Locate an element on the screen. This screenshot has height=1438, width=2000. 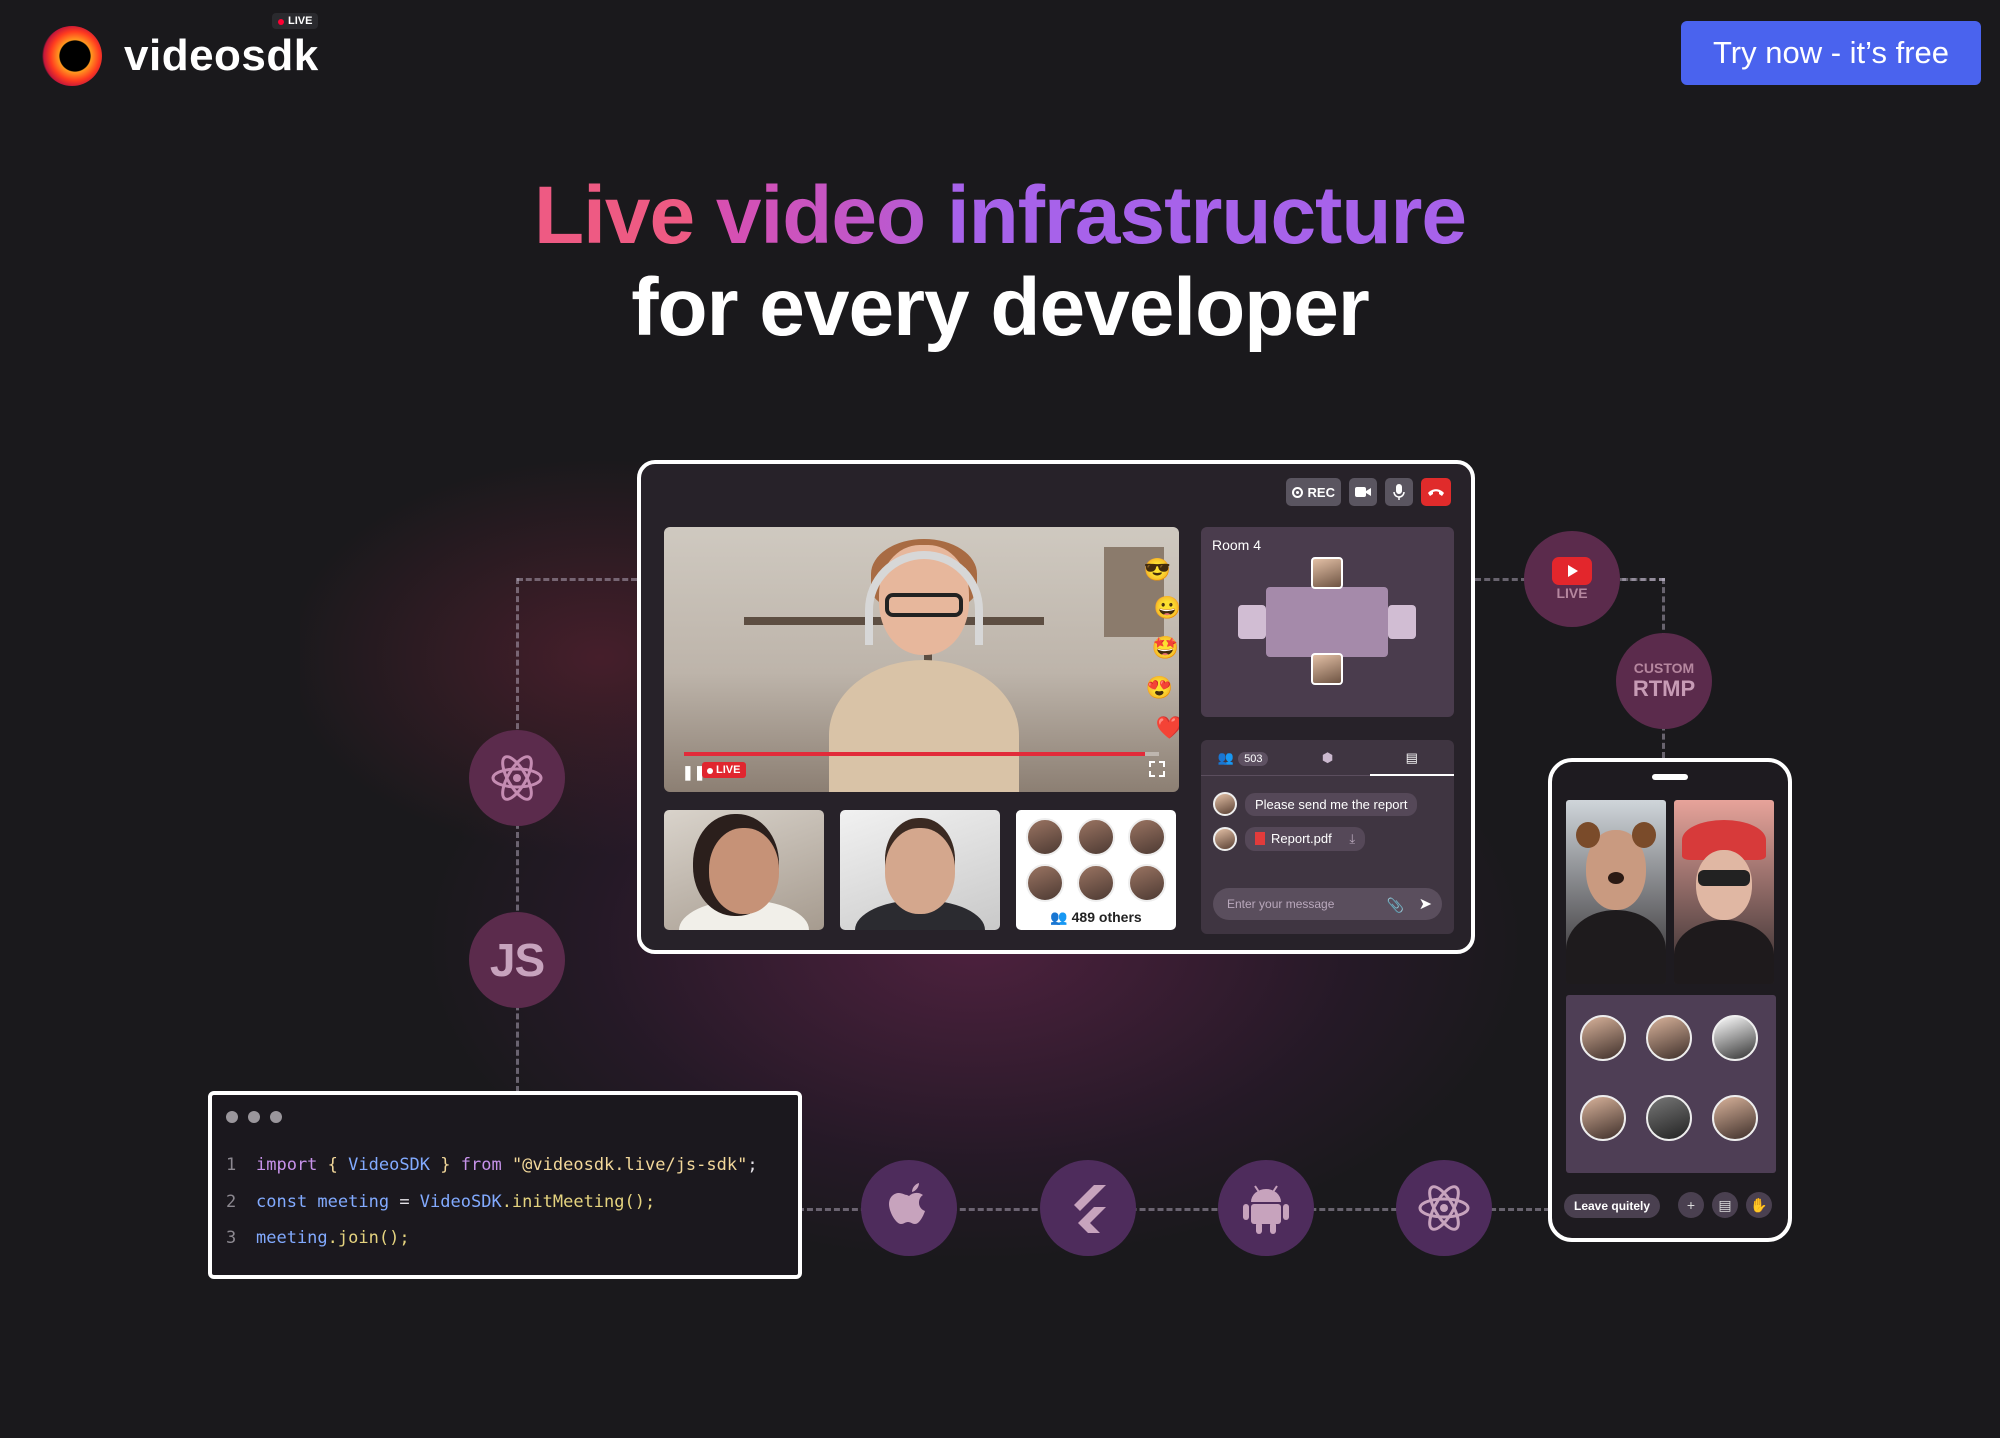
grin-emoji-icon: 😀 is located at coordinates (1166, 607).